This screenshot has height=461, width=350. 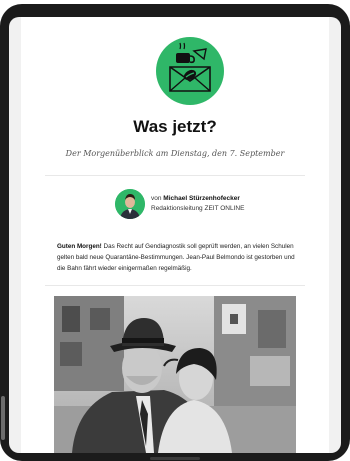 What do you see at coordinates (79, 246) in the screenshot?
I see `intro-greeting: Guten Morgen!` at bounding box center [79, 246].